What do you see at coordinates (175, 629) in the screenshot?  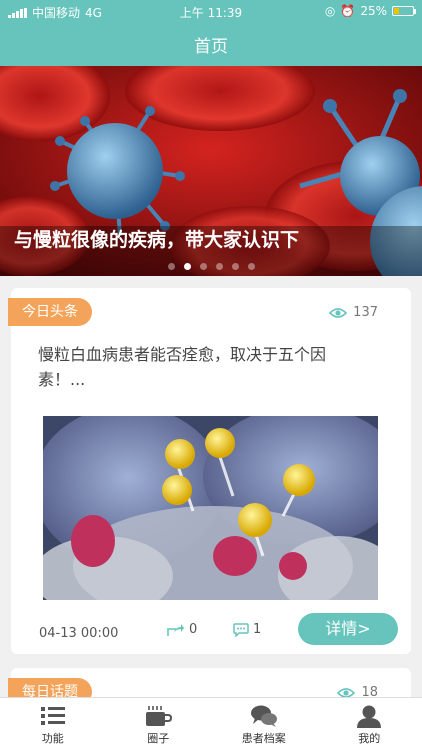 I see `share-icon` at bounding box center [175, 629].